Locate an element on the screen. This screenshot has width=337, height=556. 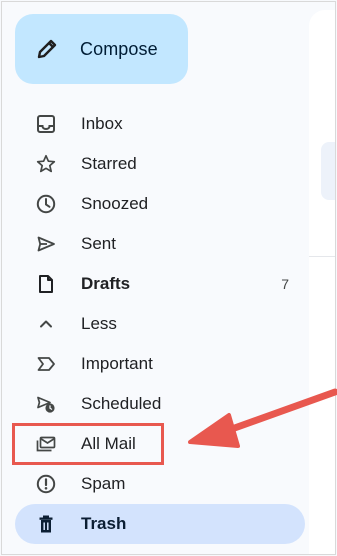
sidebar-item-label: All Mail is located at coordinates (108, 443).